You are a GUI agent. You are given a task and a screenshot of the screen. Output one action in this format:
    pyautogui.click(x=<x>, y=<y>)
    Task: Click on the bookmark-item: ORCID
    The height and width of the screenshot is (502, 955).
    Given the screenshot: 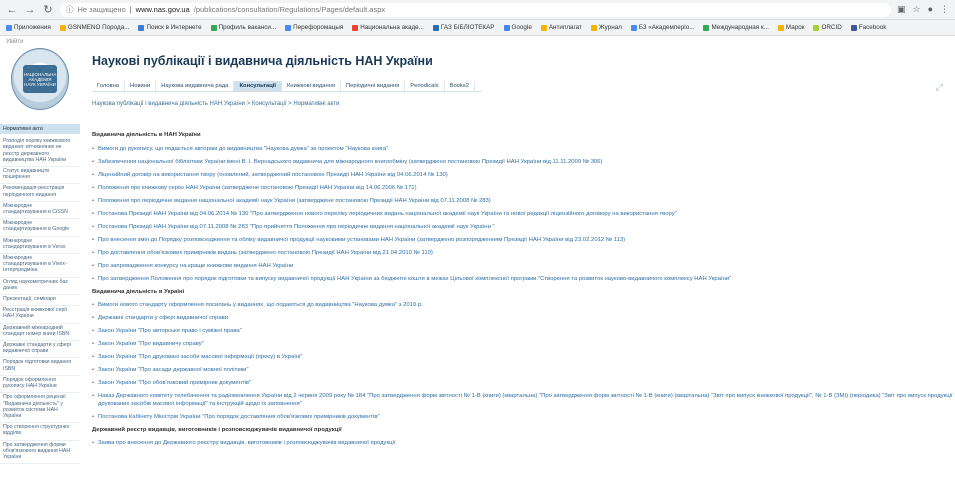 What is the action you would take?
    pyautogui.click(x=827, y=27)
    